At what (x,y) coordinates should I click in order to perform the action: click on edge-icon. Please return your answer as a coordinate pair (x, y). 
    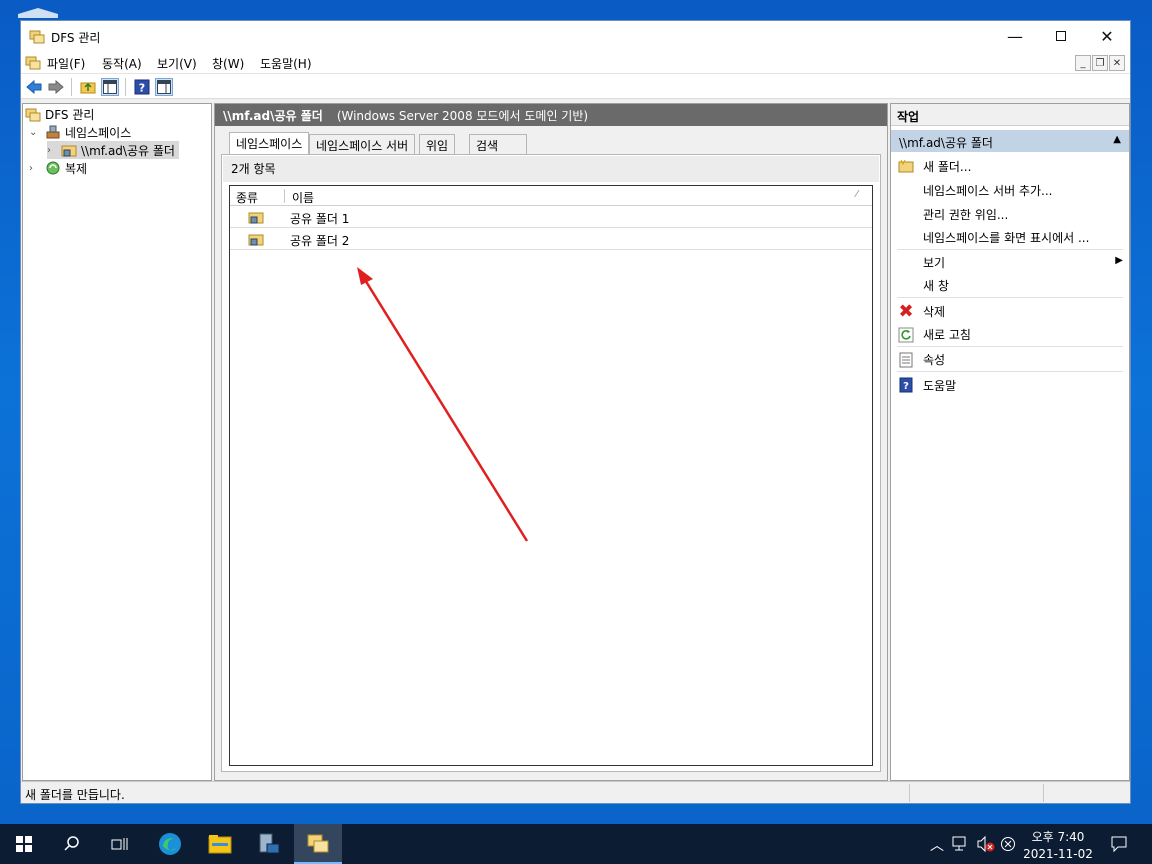
    Looking at the image, I should click on (170, 844).